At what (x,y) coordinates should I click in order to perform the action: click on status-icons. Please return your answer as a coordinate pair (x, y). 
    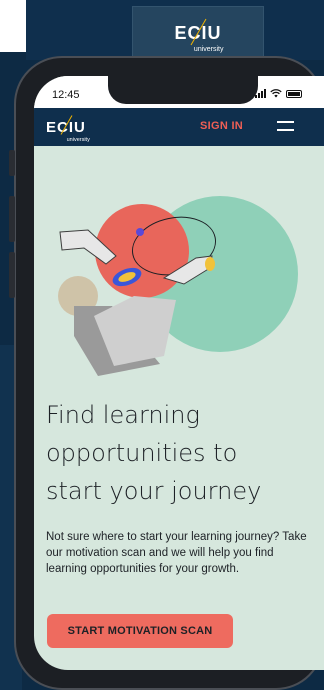
    Looking at the image, I should click on (278, 93).